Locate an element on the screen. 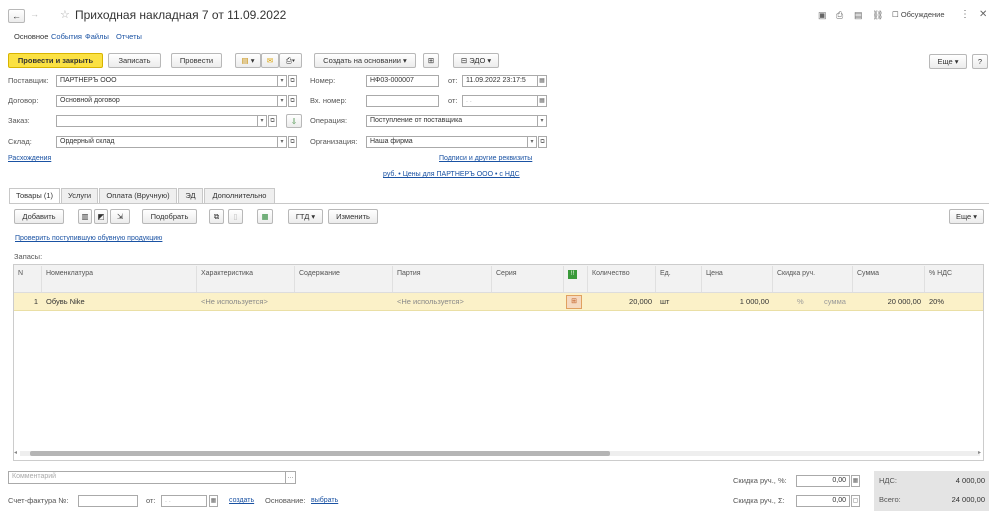 This screenshot has width=994, height=515. more-menu-icon: ⋮ is located at coordinates (965, 14).